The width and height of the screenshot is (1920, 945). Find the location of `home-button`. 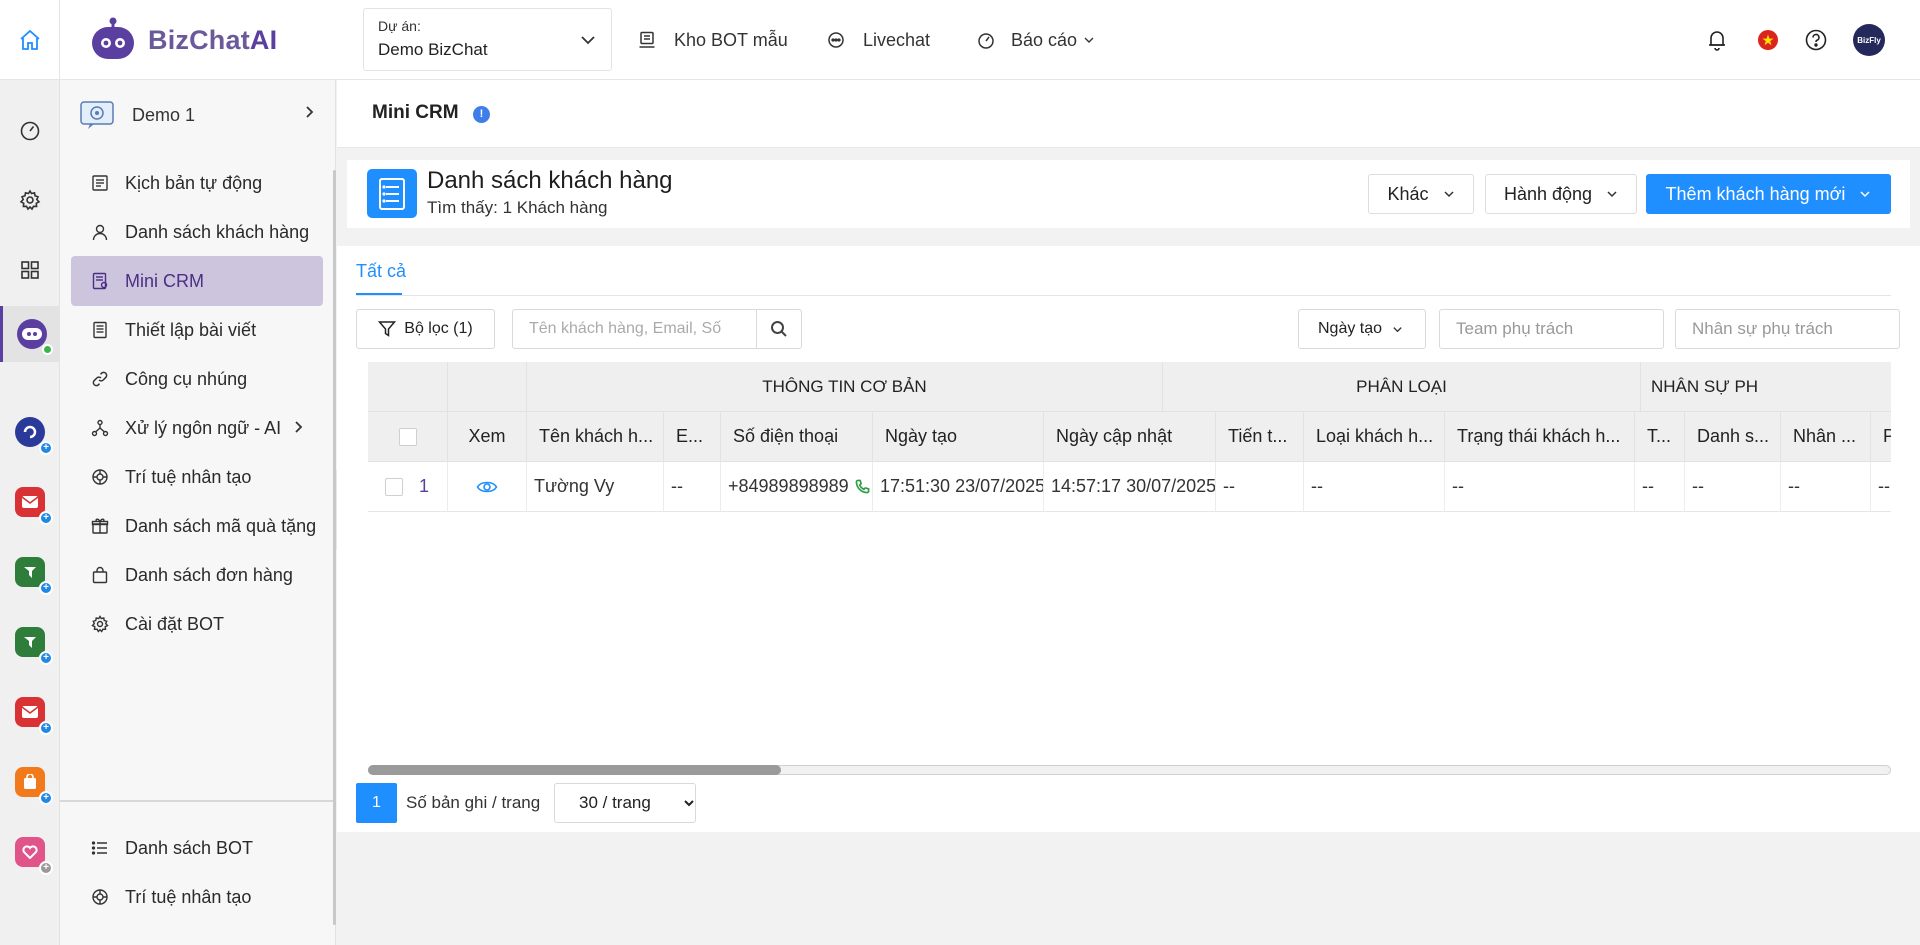

home-button is located at coordinates (30, 40).